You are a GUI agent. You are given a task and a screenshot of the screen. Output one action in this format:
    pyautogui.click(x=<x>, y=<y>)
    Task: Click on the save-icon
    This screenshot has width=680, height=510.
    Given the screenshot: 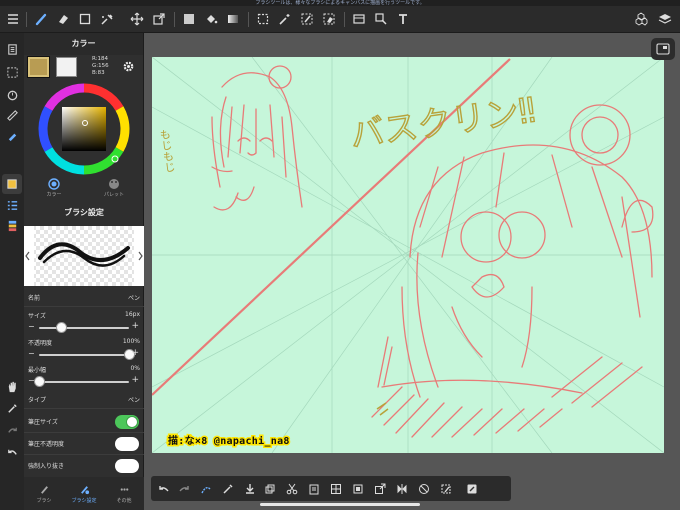 What is the action you would take?
    pyautogui.click(x=249, y=488)
    